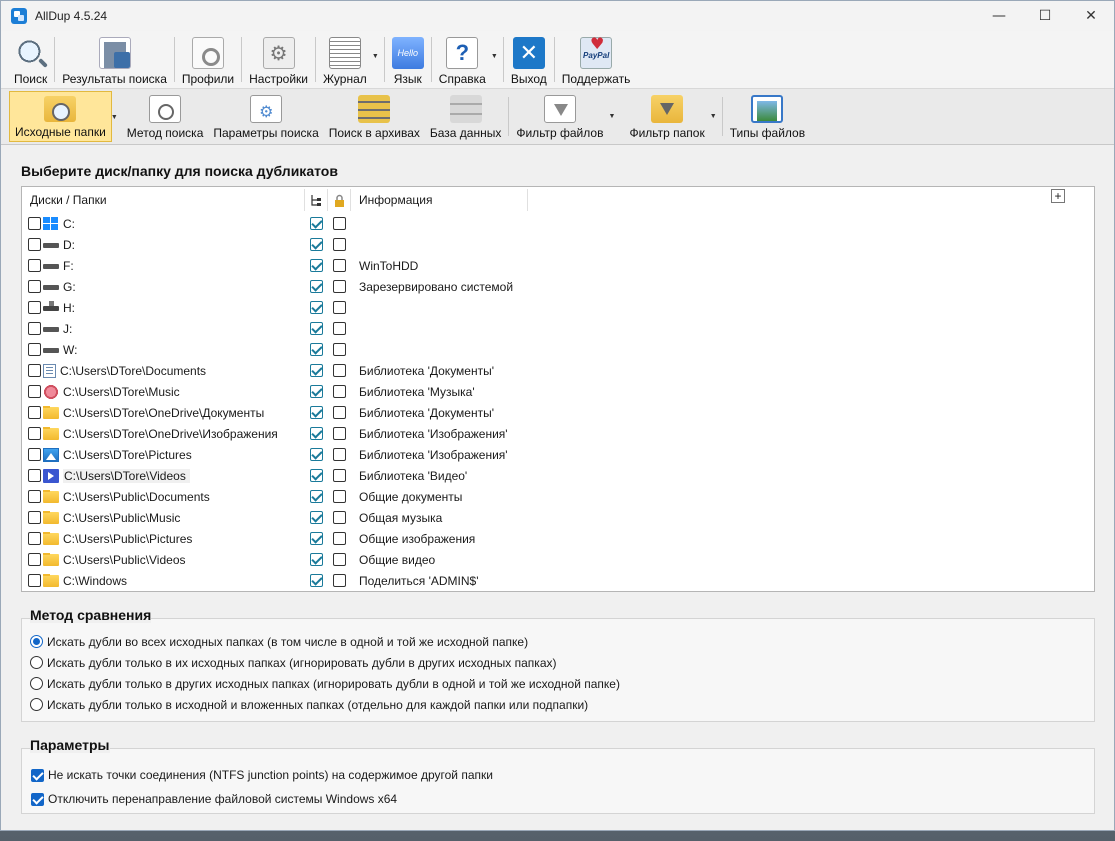 This screenshot has width=1115, height=841. I want to click on folder-filter-dropdown-arrow-icon: ▼, so click(713, 116).